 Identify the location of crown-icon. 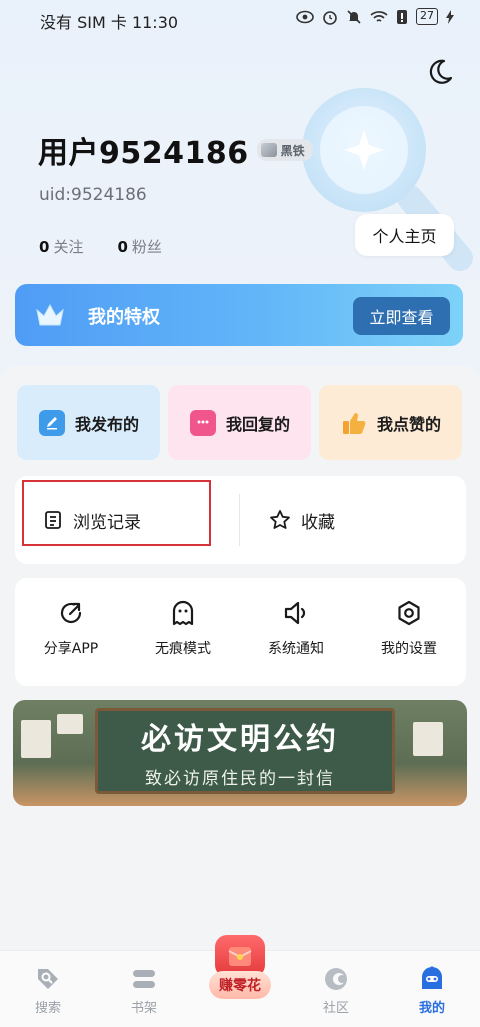
(50, 314).